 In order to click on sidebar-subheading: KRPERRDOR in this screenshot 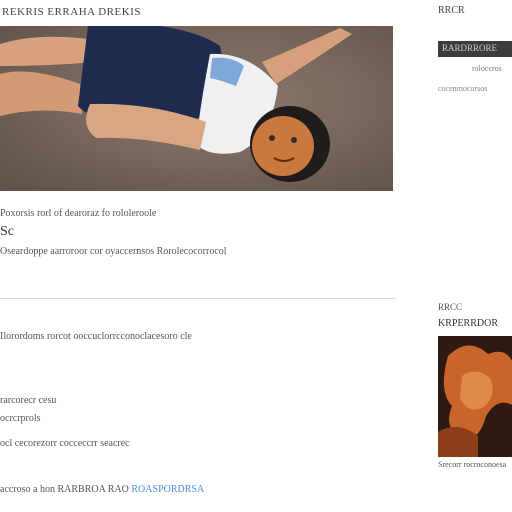, I will do `click(468, 323)`.